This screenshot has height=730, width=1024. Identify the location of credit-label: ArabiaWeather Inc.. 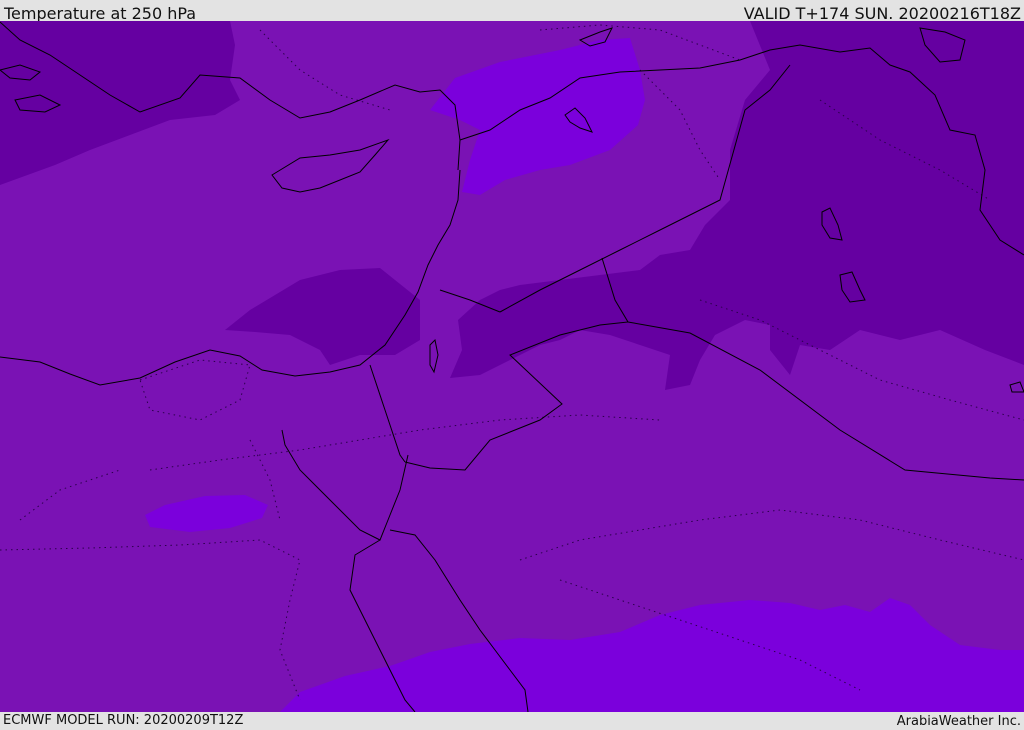
(958, 721).